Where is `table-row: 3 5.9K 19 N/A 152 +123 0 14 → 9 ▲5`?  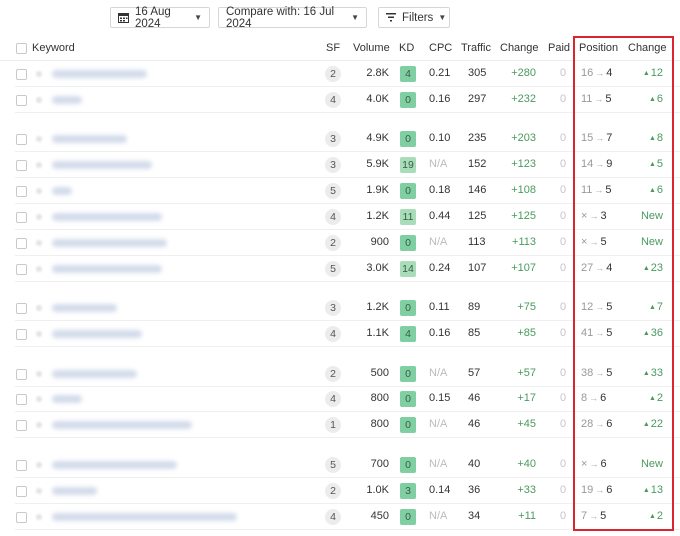 table-row: 3 5.9K 19 N/A 152 +123 0 14 → 9 ▲5 is located at coordinates (340, 165).